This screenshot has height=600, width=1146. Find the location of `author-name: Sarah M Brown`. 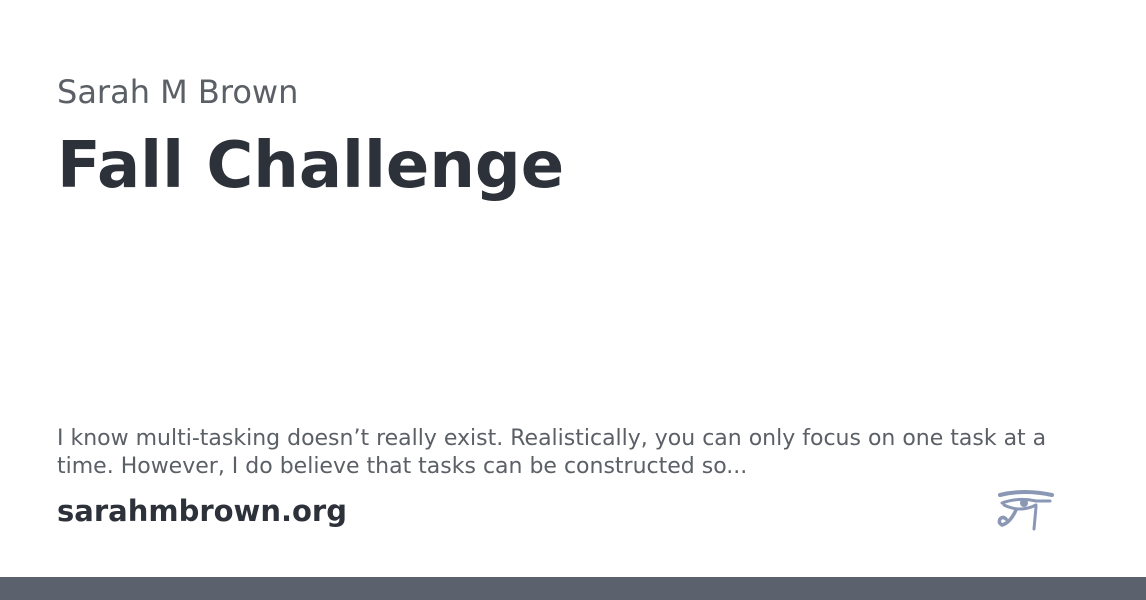

author-name: Sarah M Brown is located at coordinates (178, 92).